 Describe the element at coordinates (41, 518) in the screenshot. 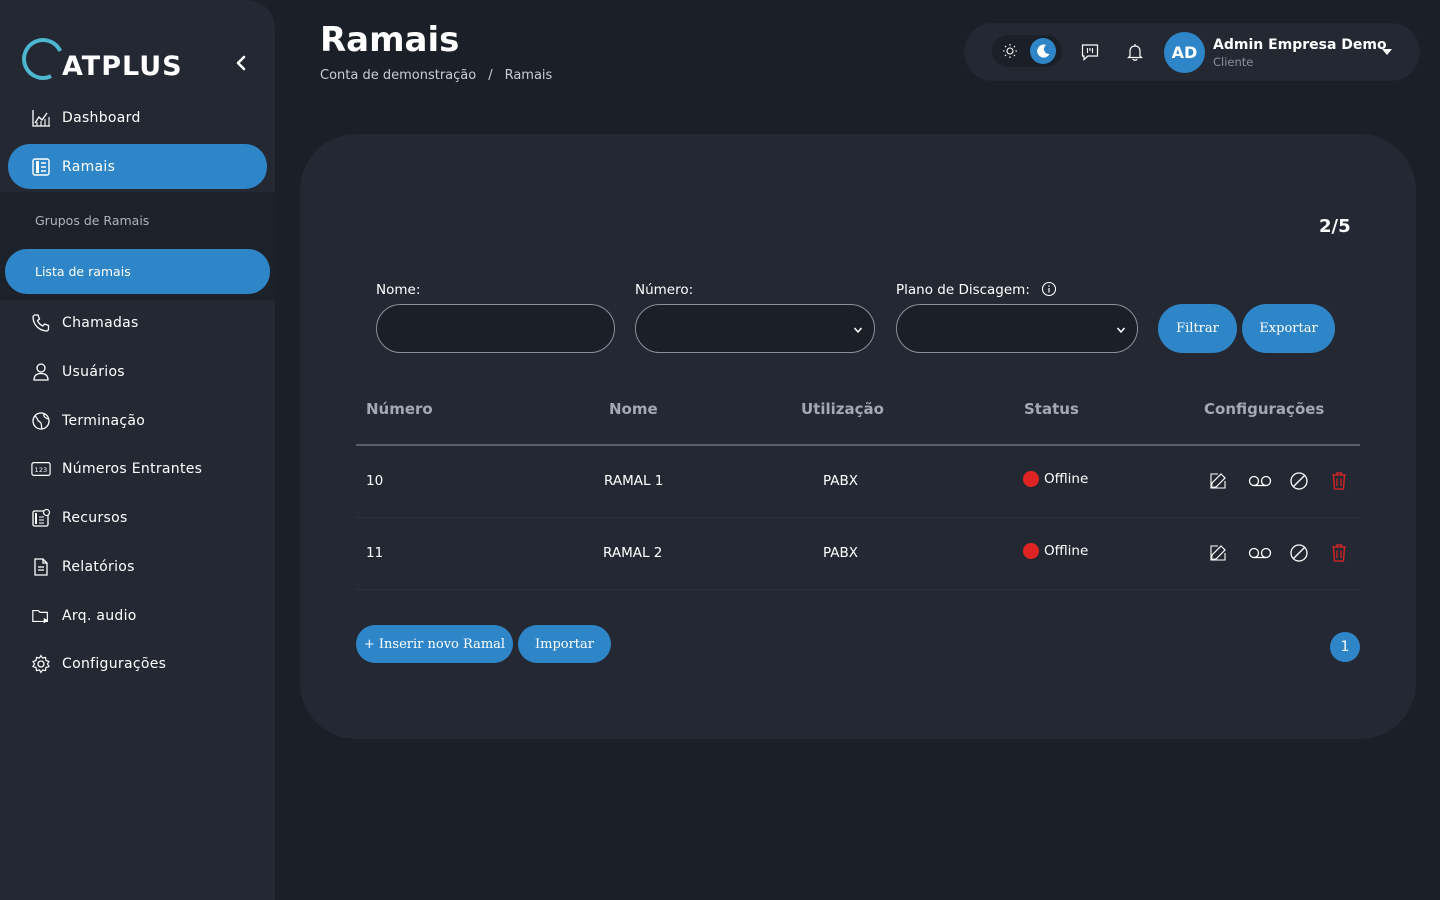

I see `resources-icon` at that location.